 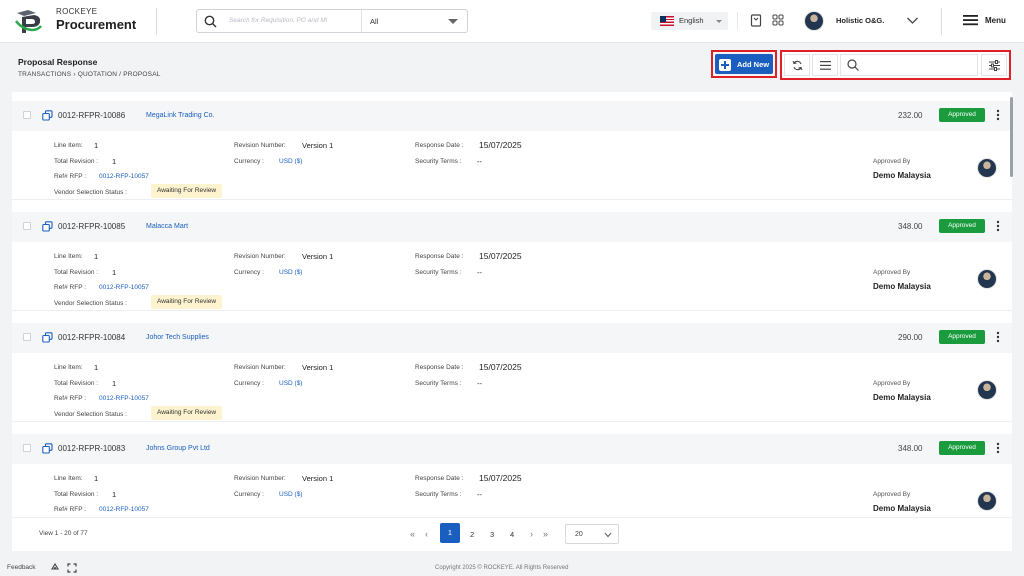 What do you see at coordinates (180, 115) in the screenshot?
I see `vendor-name: MegaLink Trading Co.` at bounding box center [180, 115].